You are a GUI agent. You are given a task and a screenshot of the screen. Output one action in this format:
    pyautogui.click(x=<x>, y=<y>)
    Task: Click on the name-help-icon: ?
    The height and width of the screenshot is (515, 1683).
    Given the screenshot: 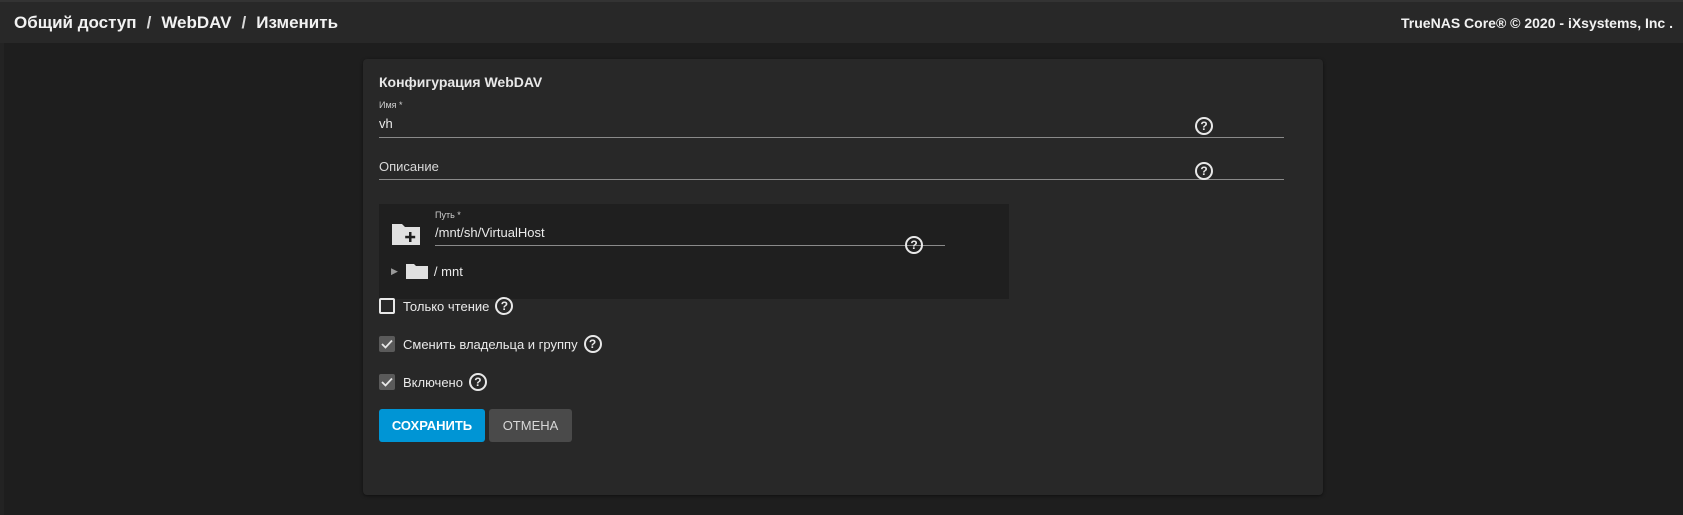 What is the action you would take?
    pyautogui.click(x=1204, y=126)
    